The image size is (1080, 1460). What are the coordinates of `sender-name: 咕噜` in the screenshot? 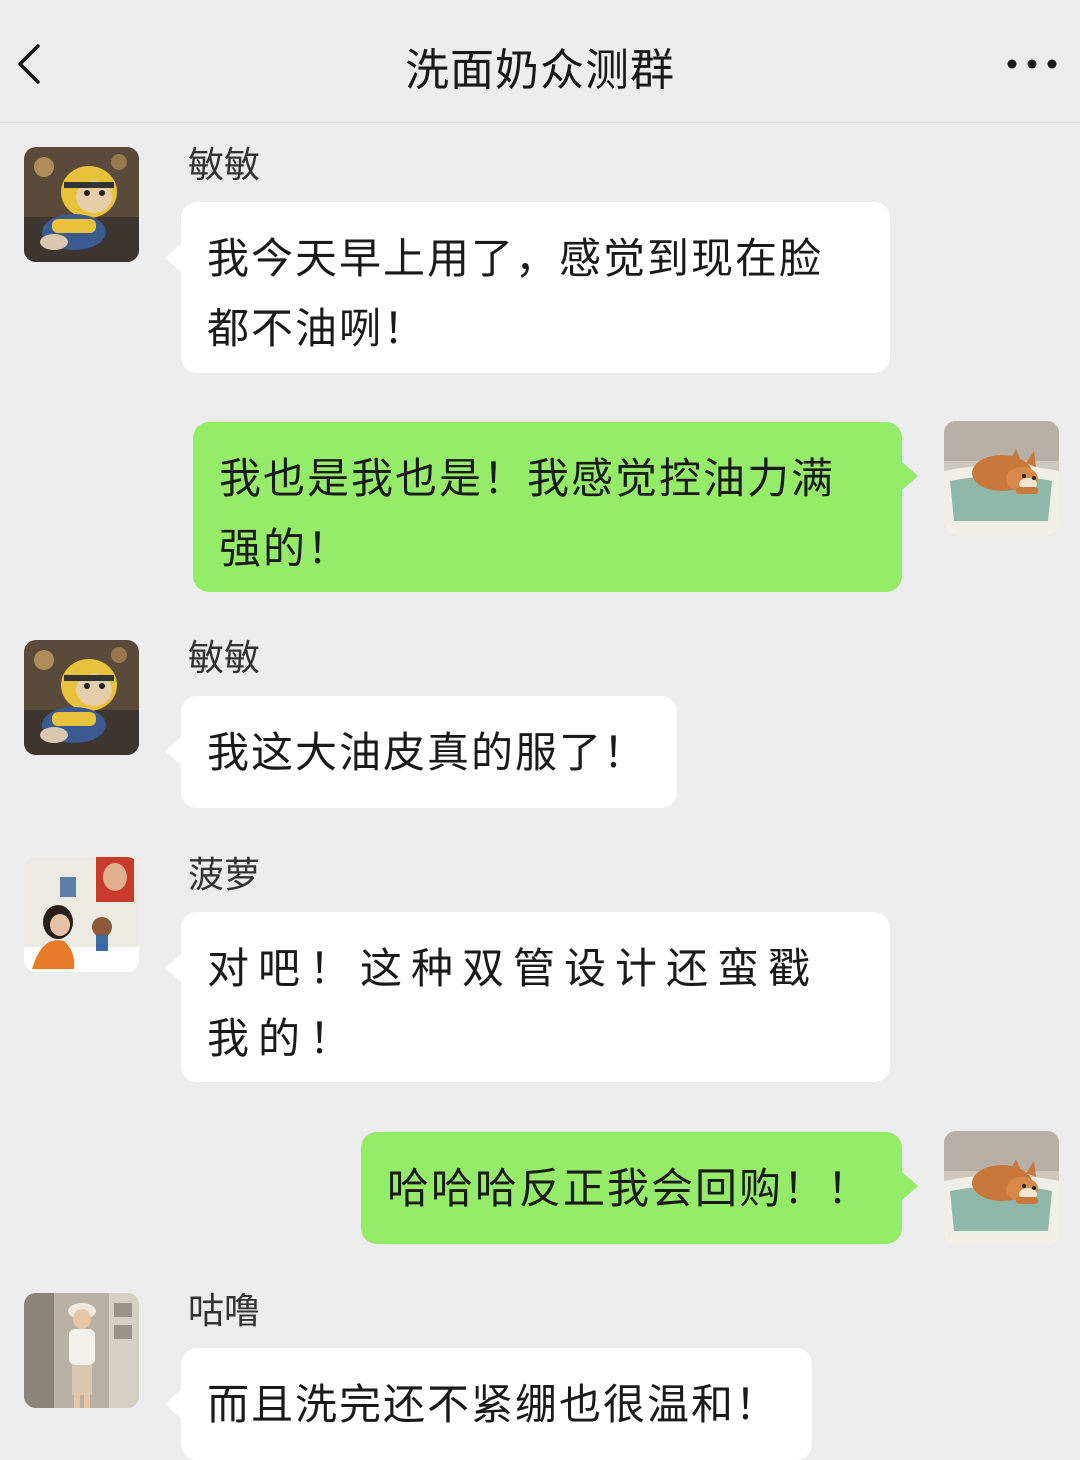 It's located at (224, 1311).